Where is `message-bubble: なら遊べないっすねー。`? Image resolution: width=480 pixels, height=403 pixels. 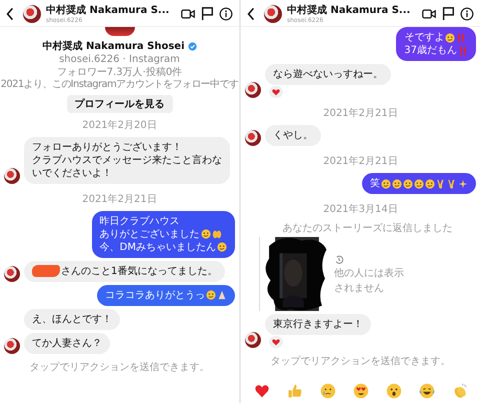
message-bubble: なら遊べないっすねー。 is located at coordinates (328, 74).